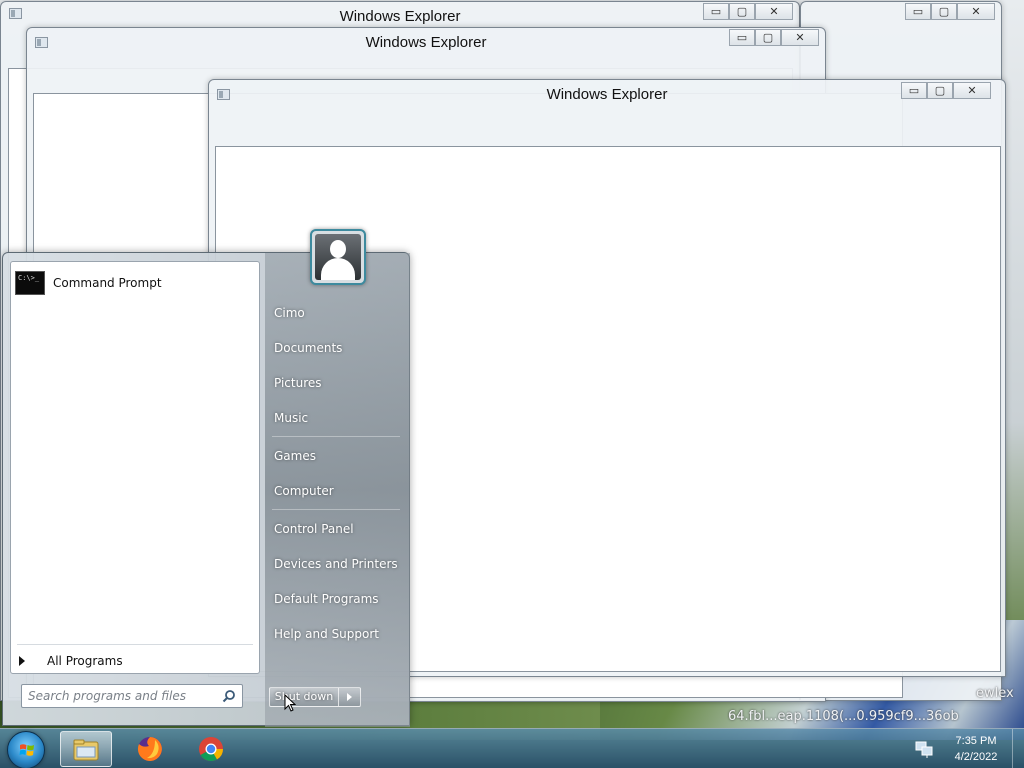  What do you see at coordinates (1018, 748) in the screenshot?
I see `show-desktop-button` at bounding box center [1018, 748].